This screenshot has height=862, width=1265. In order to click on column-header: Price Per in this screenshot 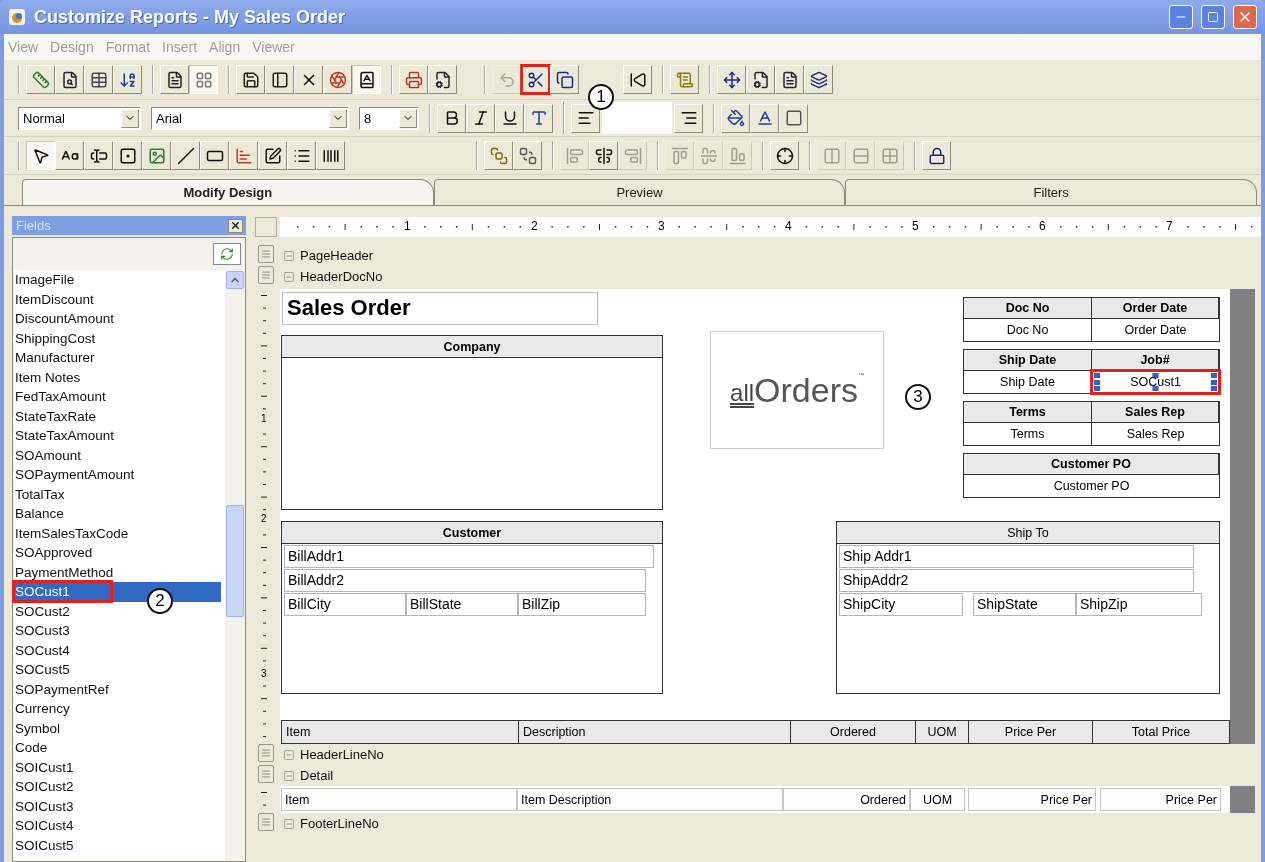, I will do `click(1031, 732)`.